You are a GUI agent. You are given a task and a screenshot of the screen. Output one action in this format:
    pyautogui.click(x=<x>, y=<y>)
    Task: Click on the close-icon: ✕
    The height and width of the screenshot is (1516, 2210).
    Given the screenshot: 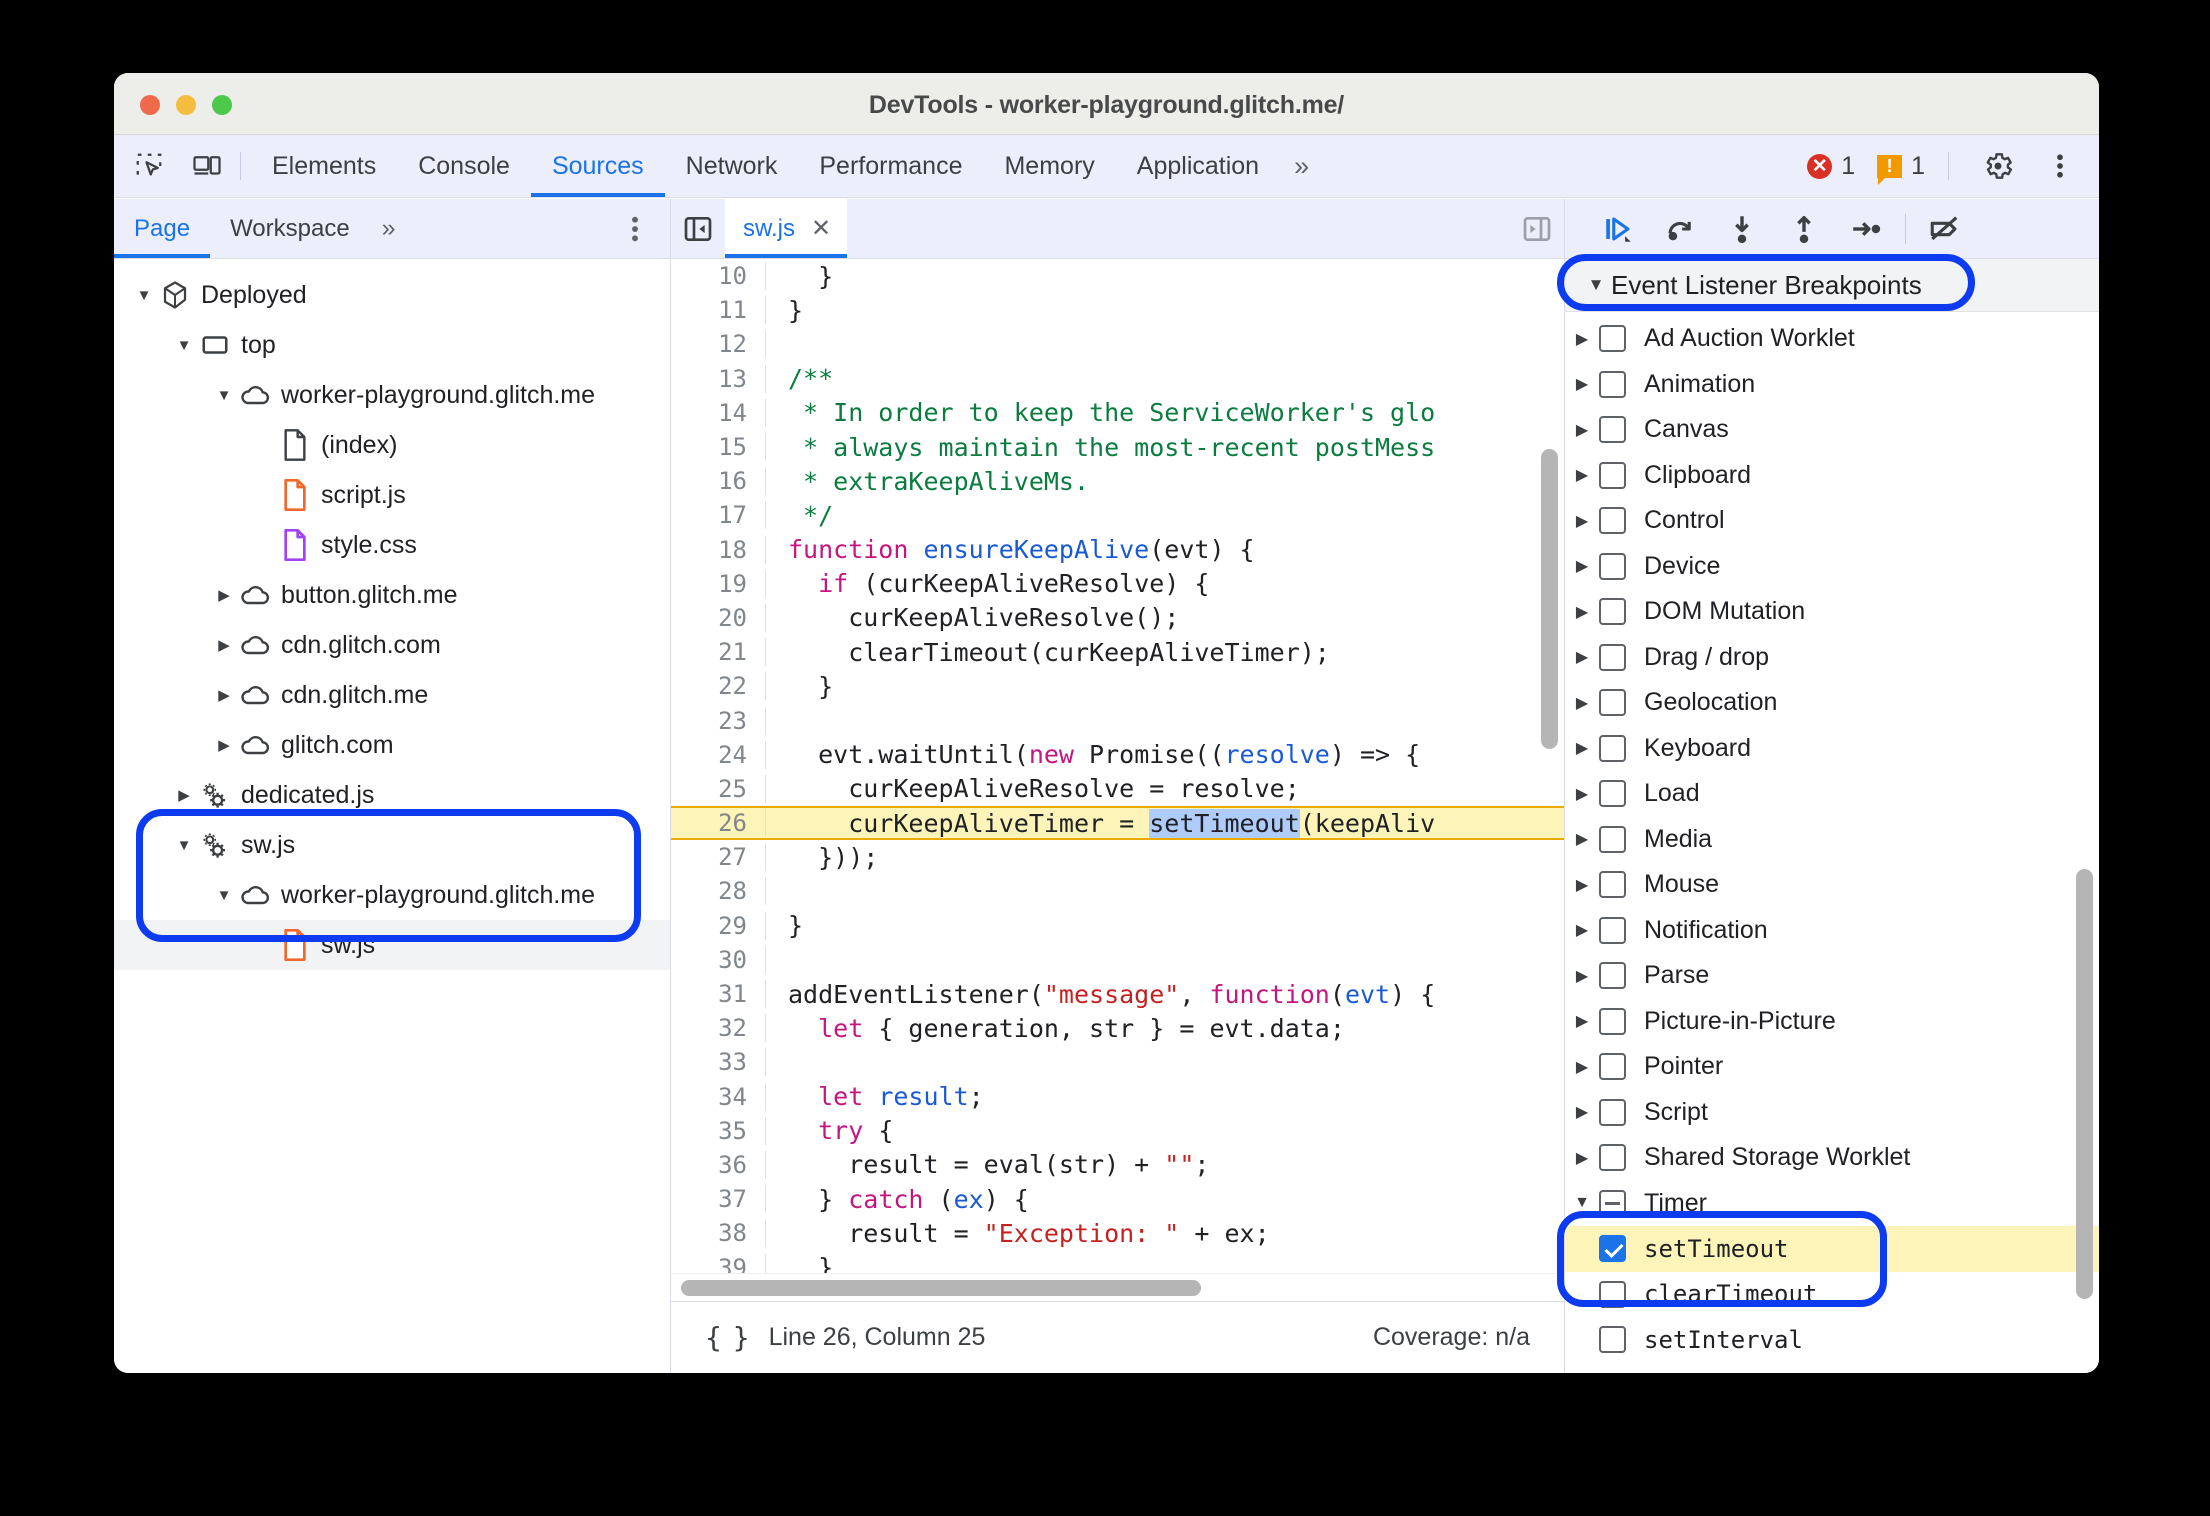 What is the action you would take?
    pyautogui.click(x=821, y=228)
    